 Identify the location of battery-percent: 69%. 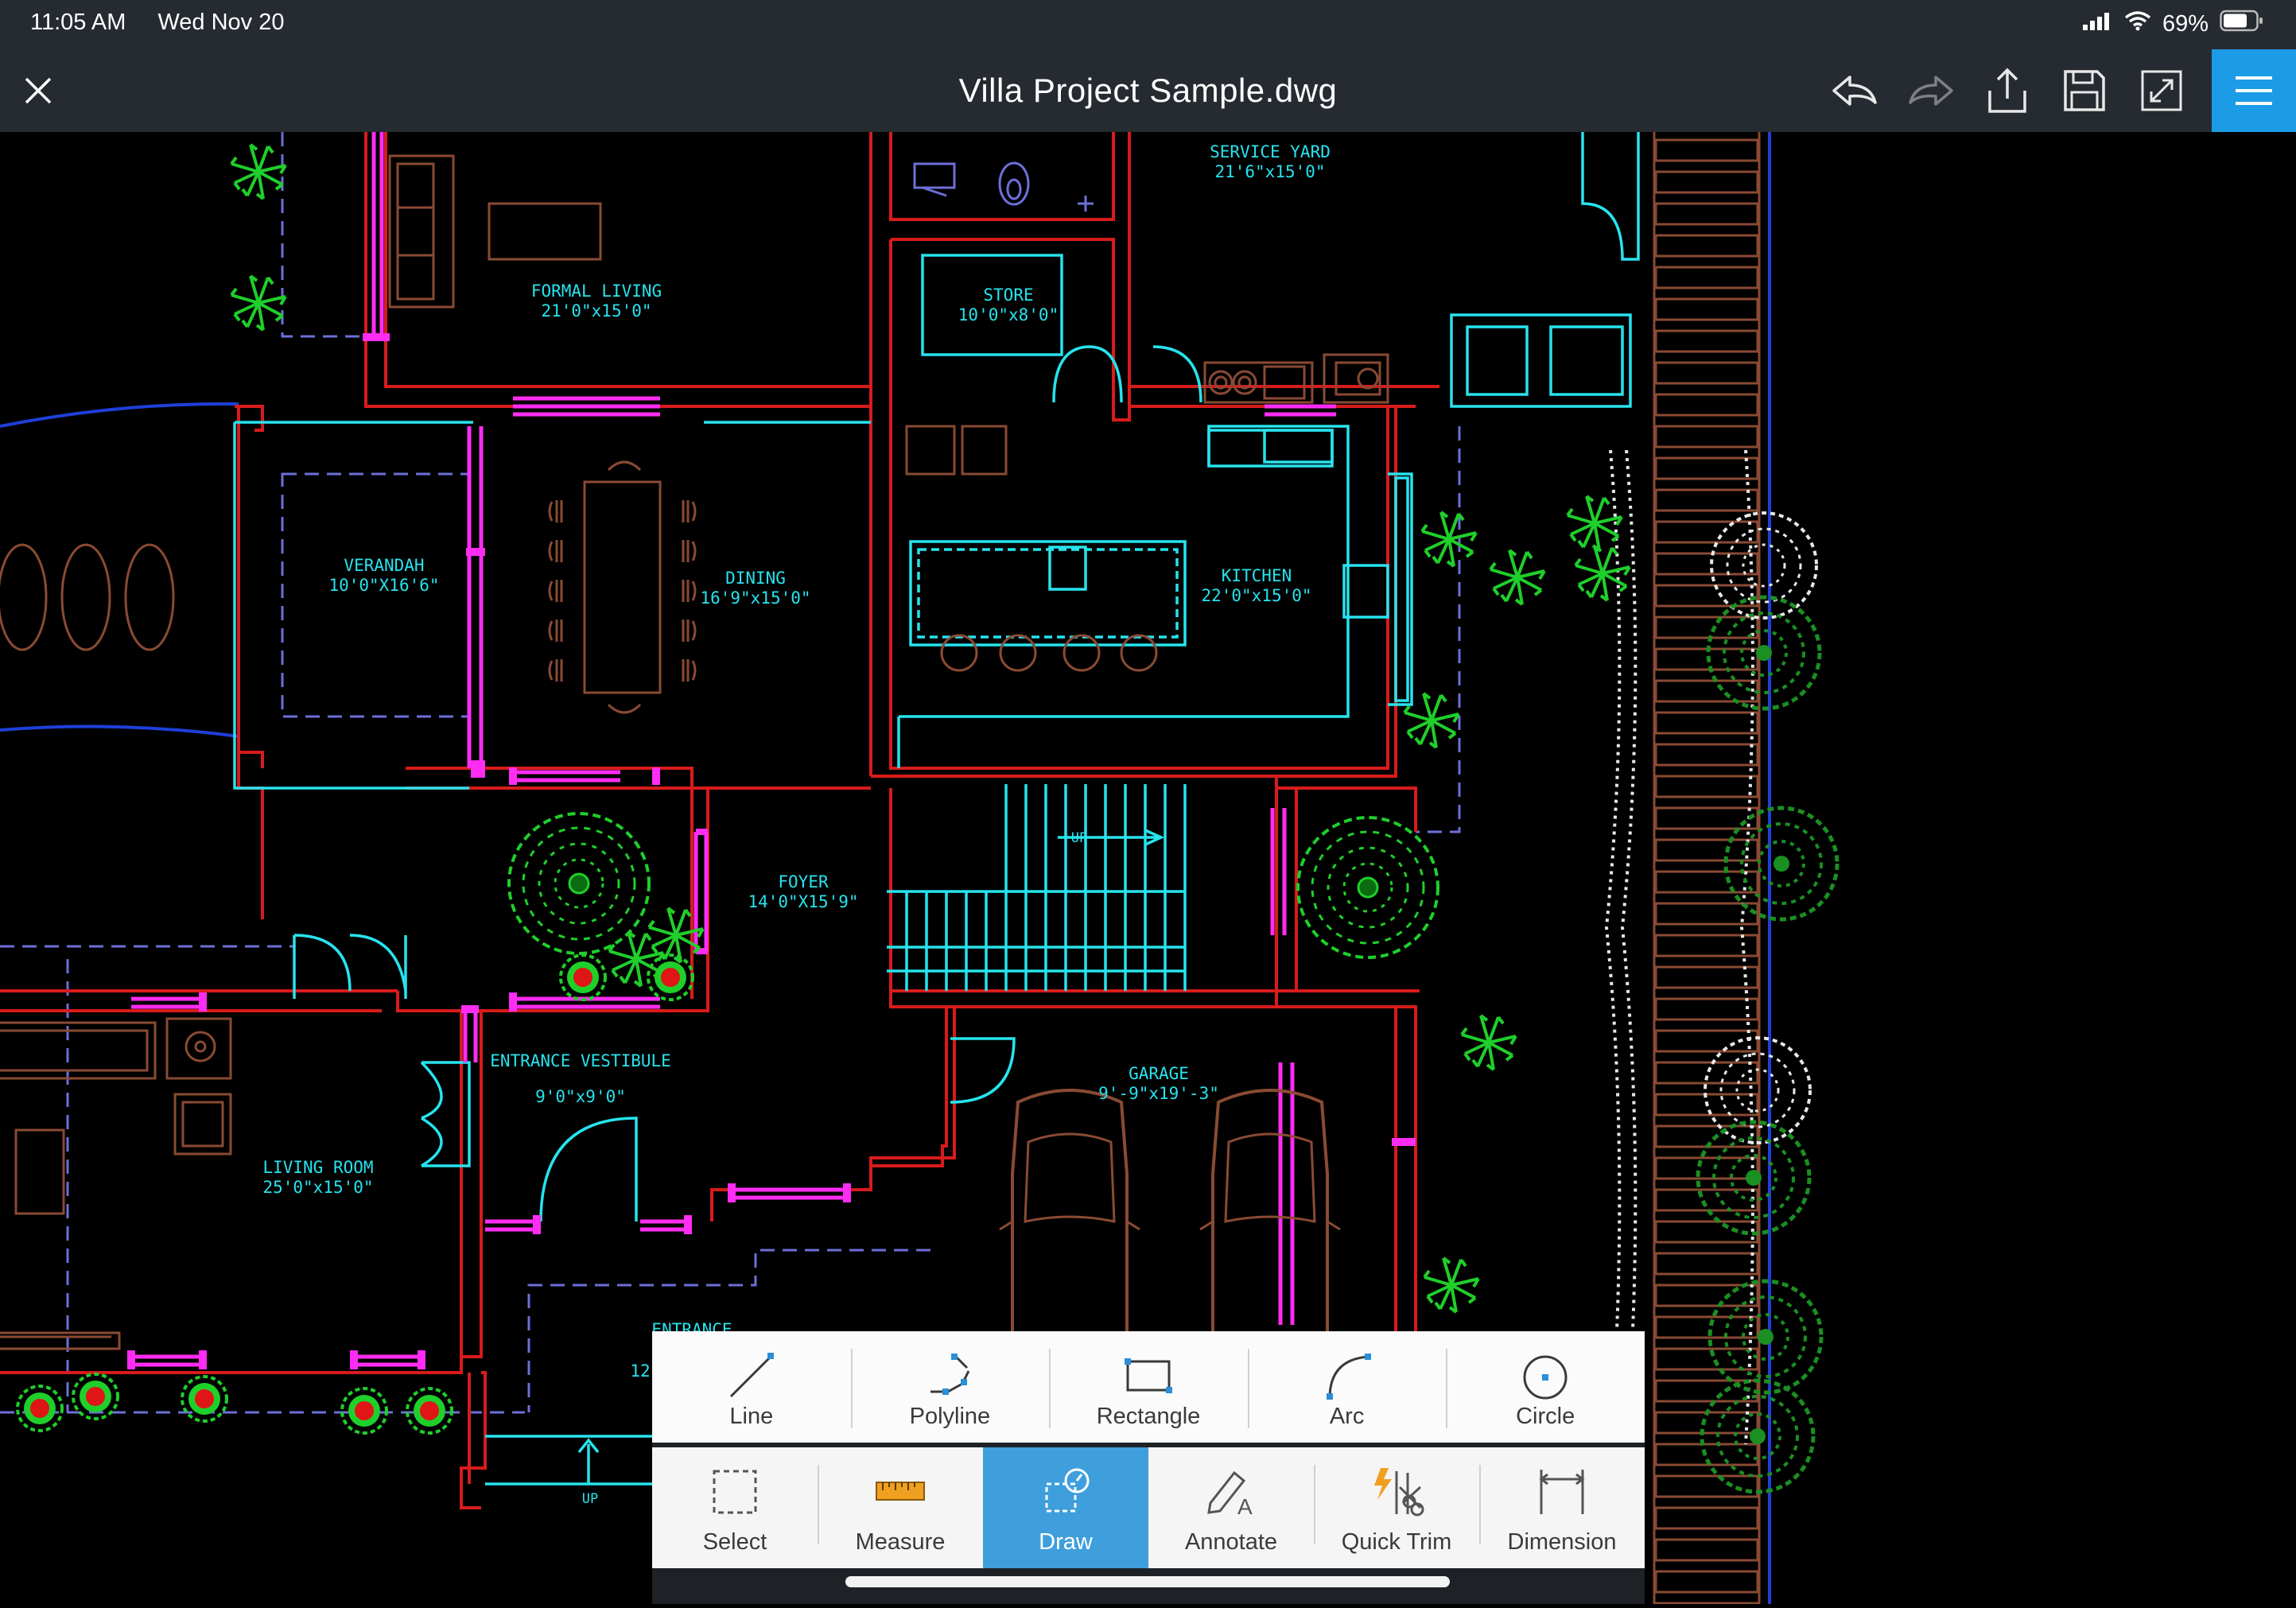
(2185, 23).